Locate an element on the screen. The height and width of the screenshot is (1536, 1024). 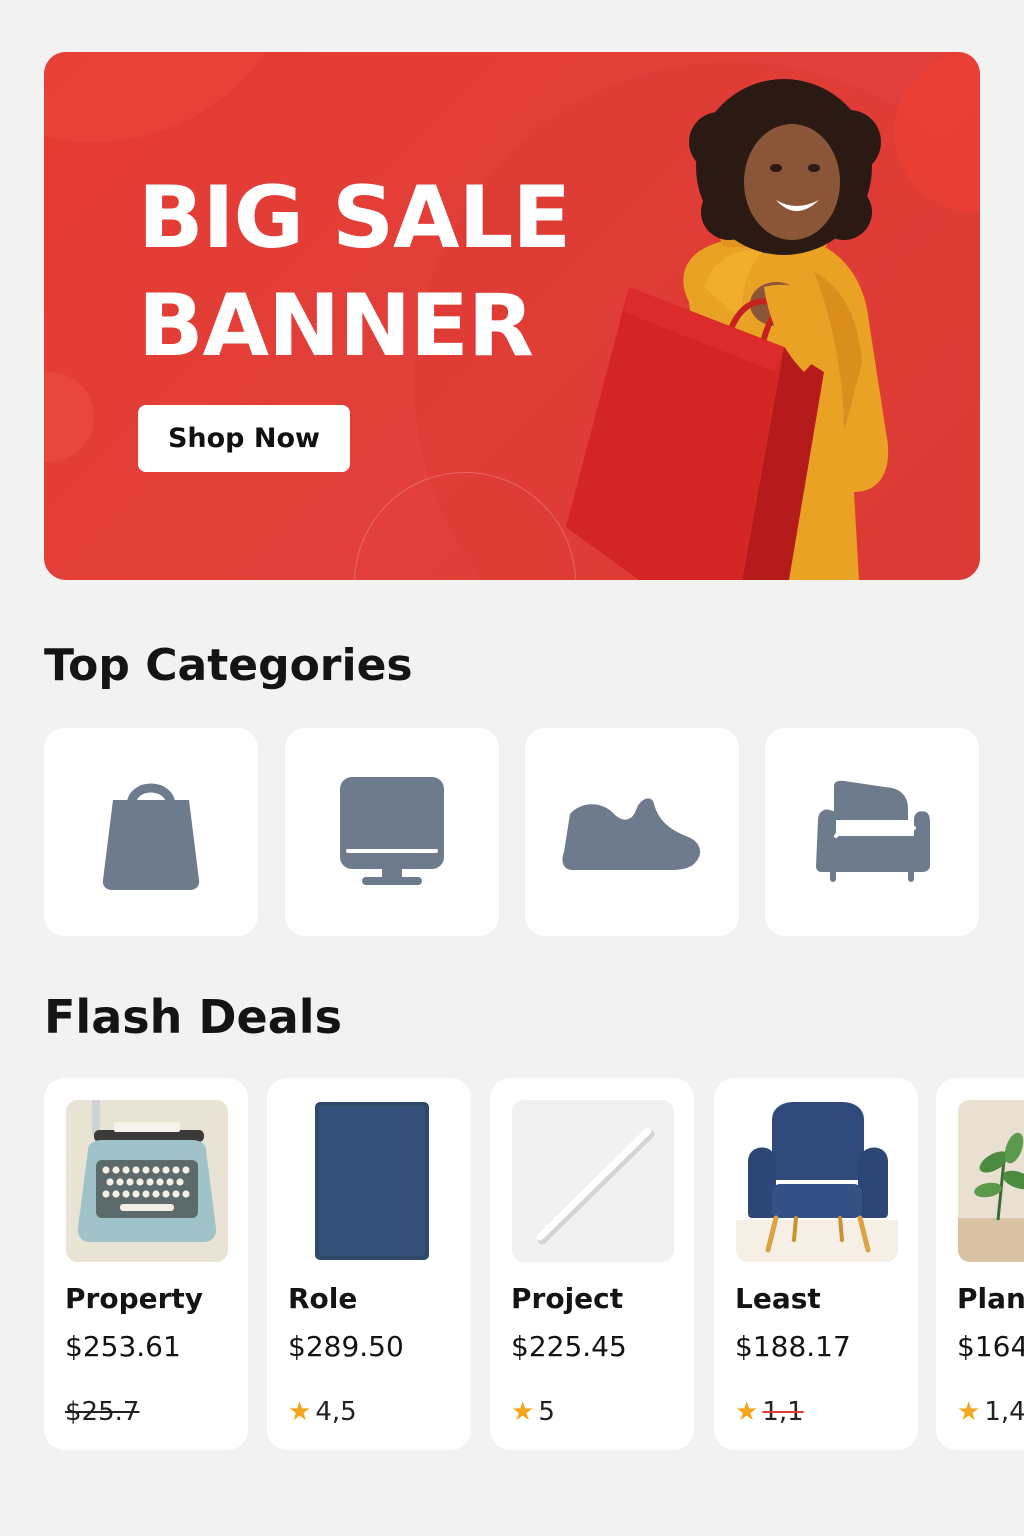
deal-old-price-row: $25.7 is located at coordinates (102, 1412).